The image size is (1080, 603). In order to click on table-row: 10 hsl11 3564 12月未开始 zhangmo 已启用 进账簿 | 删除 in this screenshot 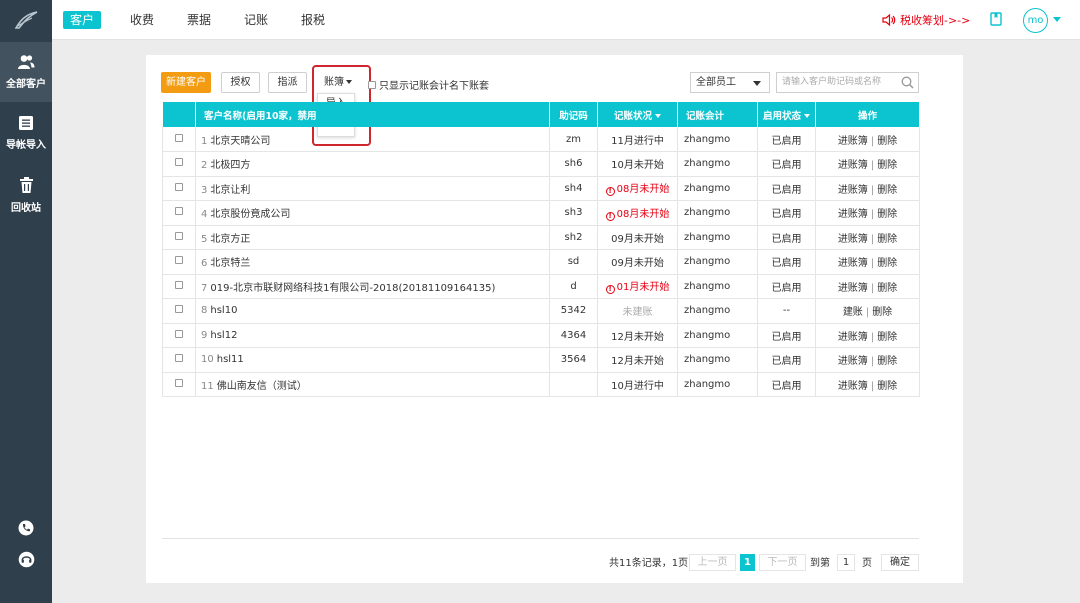, I will do `click(541, 359)`.